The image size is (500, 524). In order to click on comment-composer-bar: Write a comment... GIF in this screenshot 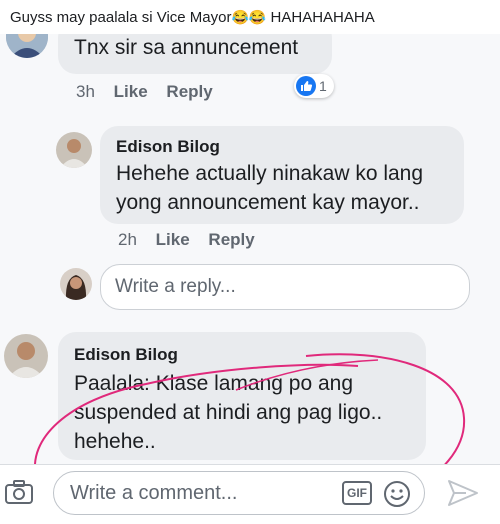, I will do `click(250, 493)`.